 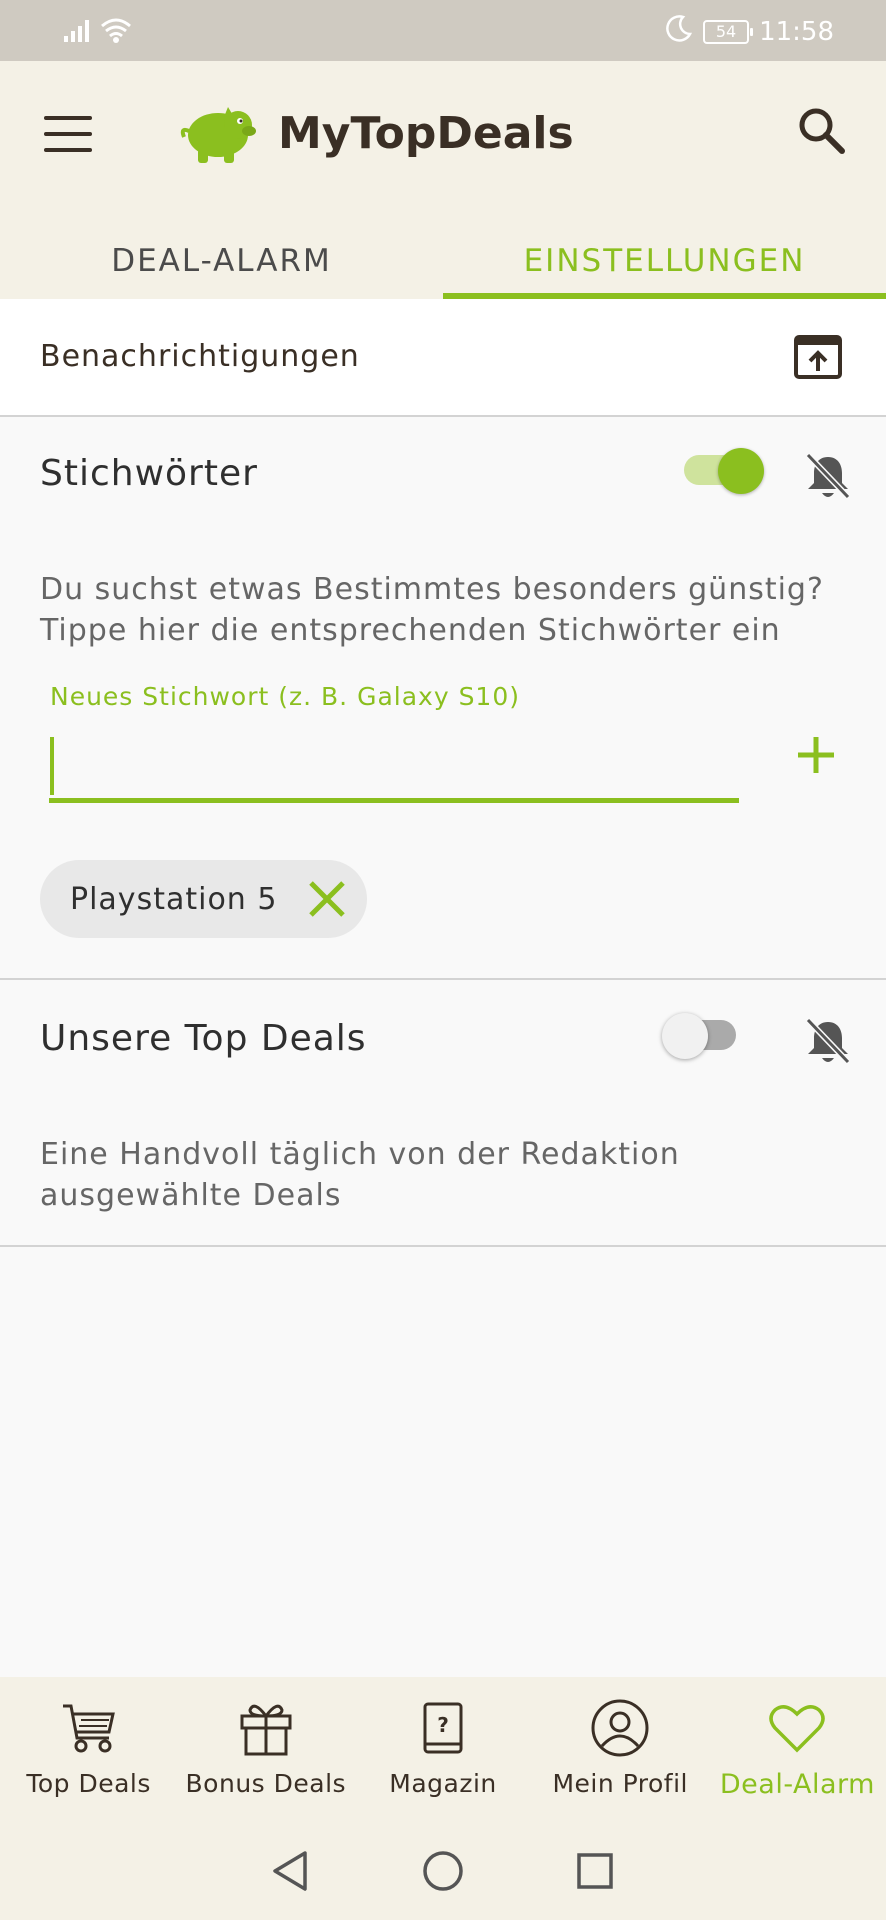 I want to click on notifications-row: Benachrichtigungen, so click(x=443, y=358).